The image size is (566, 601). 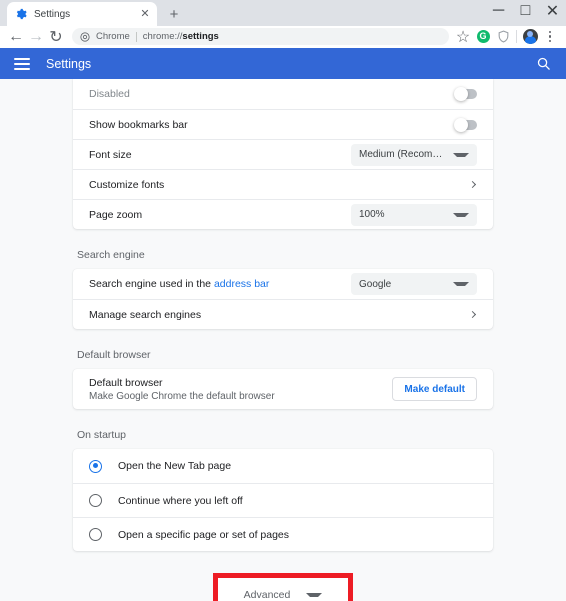 I want to click on row-show-bookmarks-bar: Show bookmarks bar, so click(x=283, y=124).